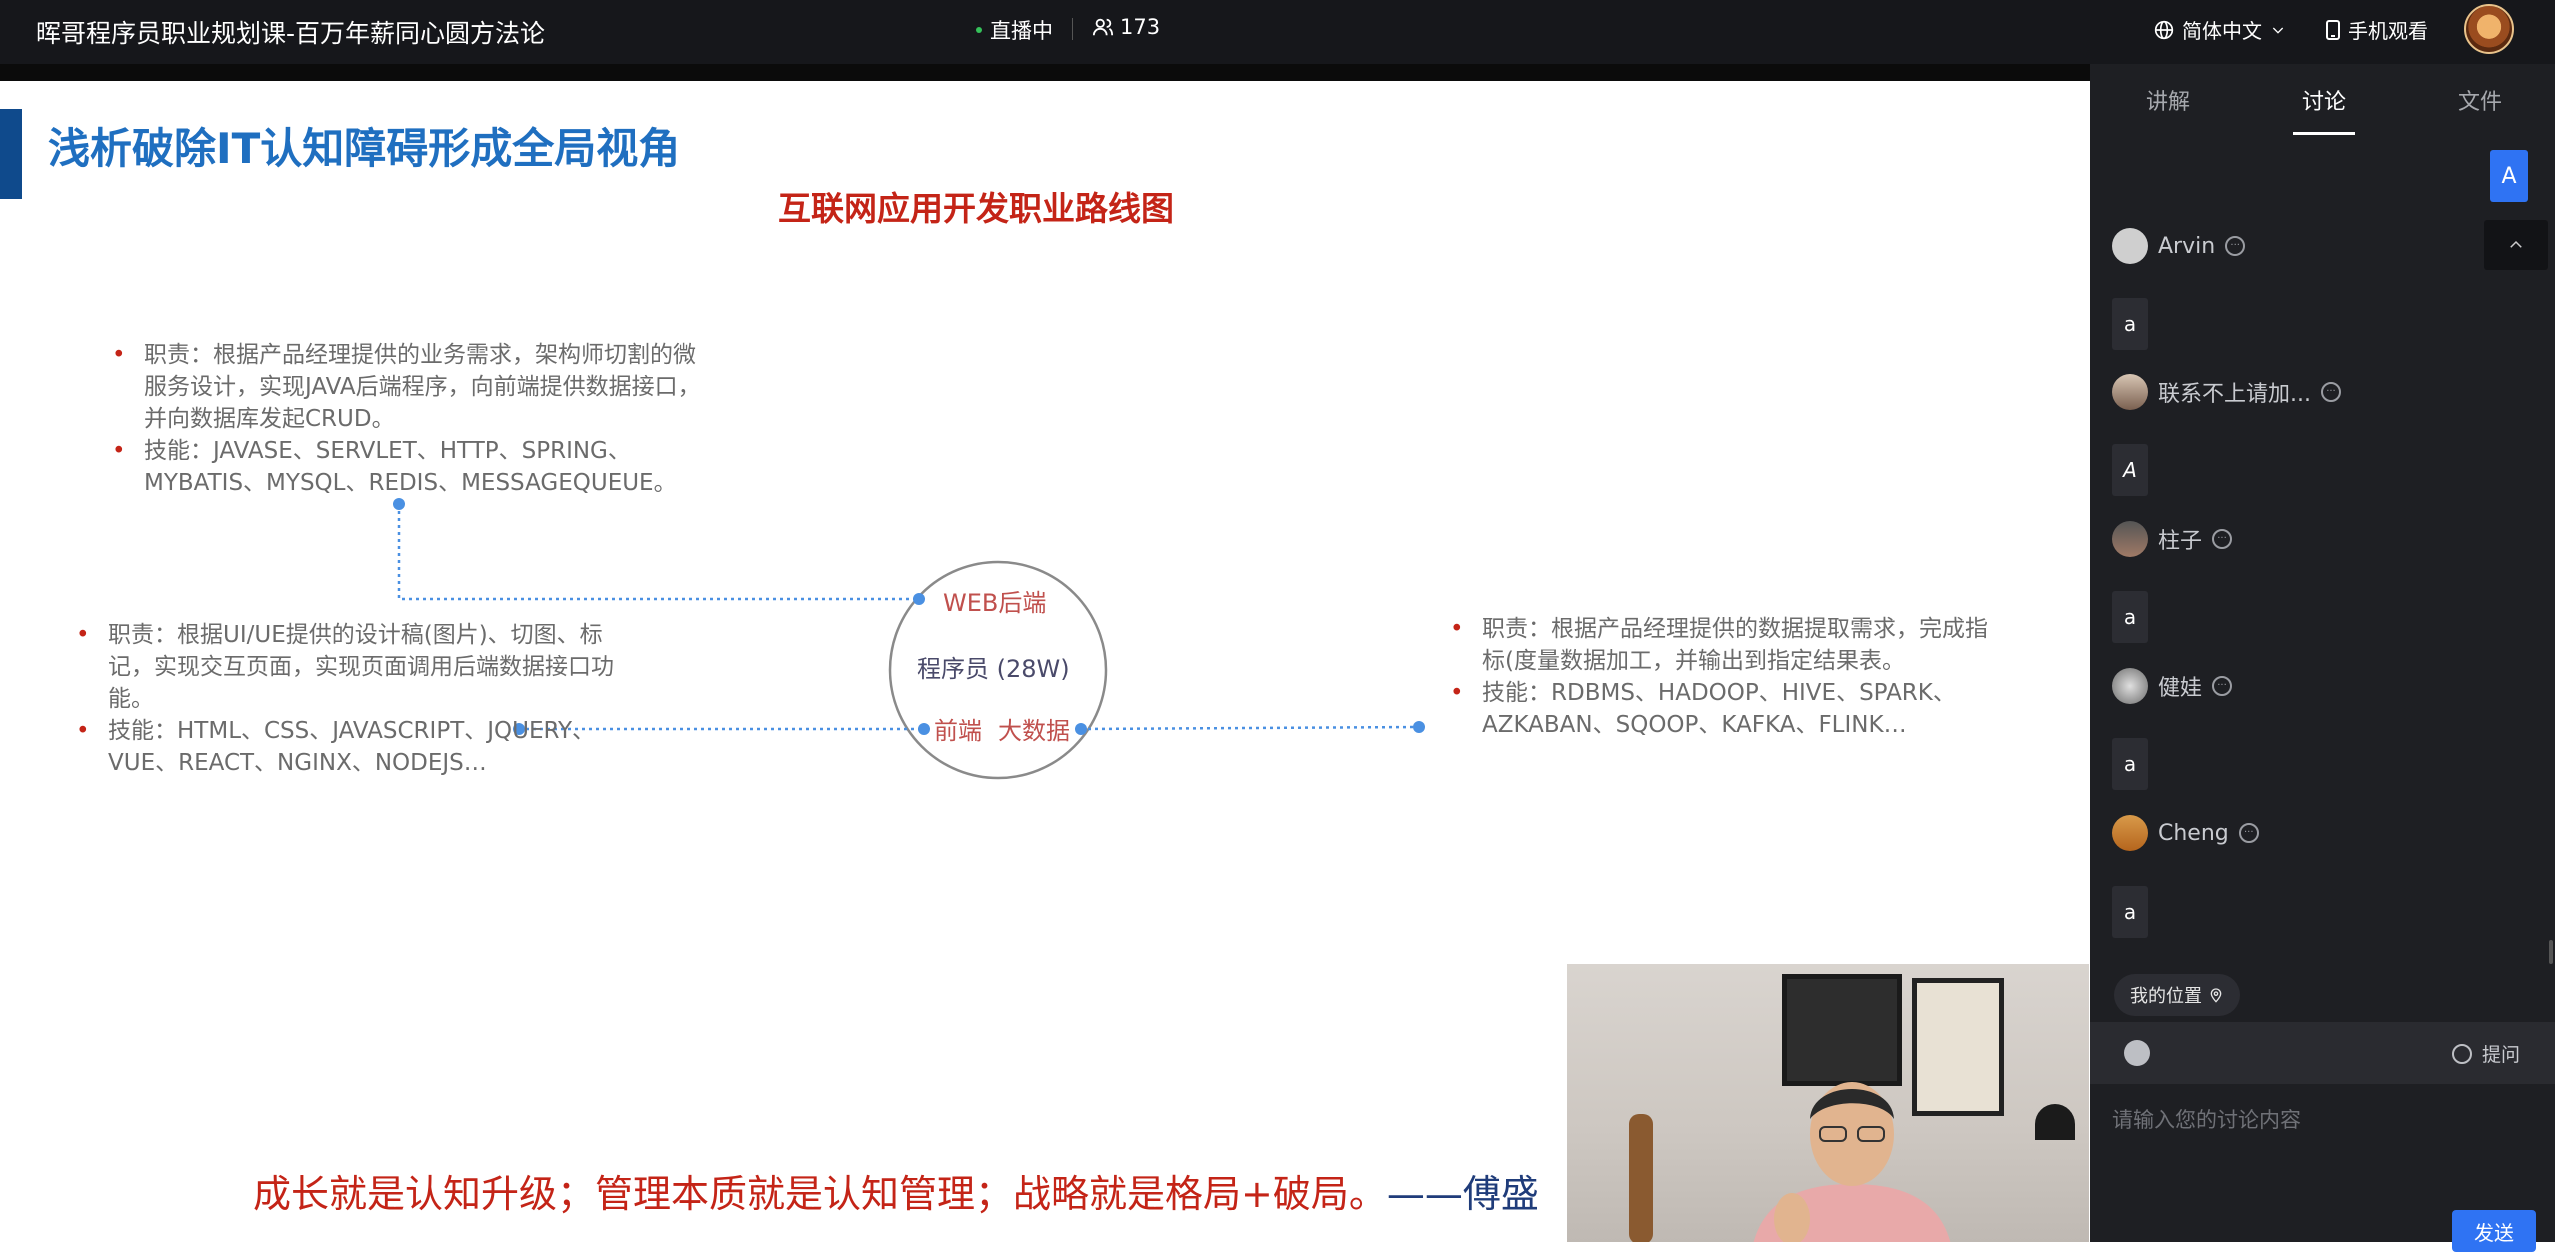 This screenshot has width=2555, height=1252. I want to click on message-username: Cheng, so click(2193, 833).